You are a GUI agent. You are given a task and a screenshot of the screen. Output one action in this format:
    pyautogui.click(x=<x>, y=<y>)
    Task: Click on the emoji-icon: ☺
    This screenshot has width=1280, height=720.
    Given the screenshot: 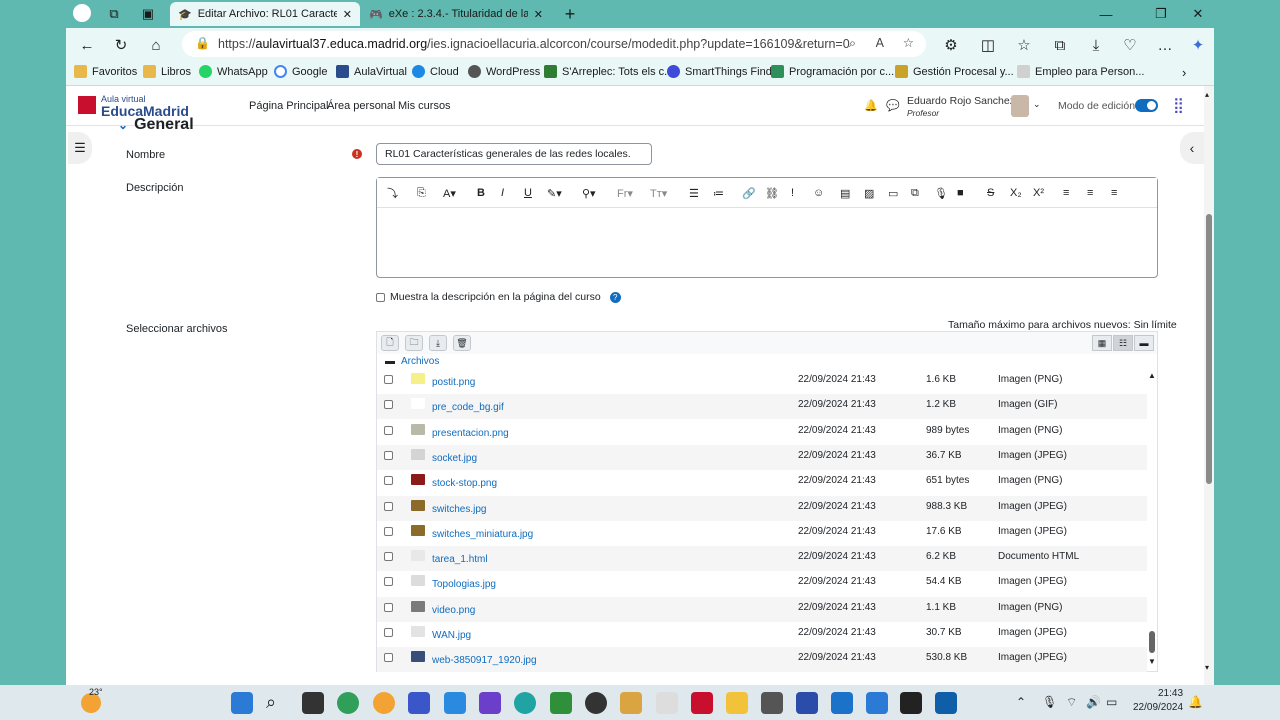 What is the action you would take?
    pyautogui.click(x=818, y=193)
    